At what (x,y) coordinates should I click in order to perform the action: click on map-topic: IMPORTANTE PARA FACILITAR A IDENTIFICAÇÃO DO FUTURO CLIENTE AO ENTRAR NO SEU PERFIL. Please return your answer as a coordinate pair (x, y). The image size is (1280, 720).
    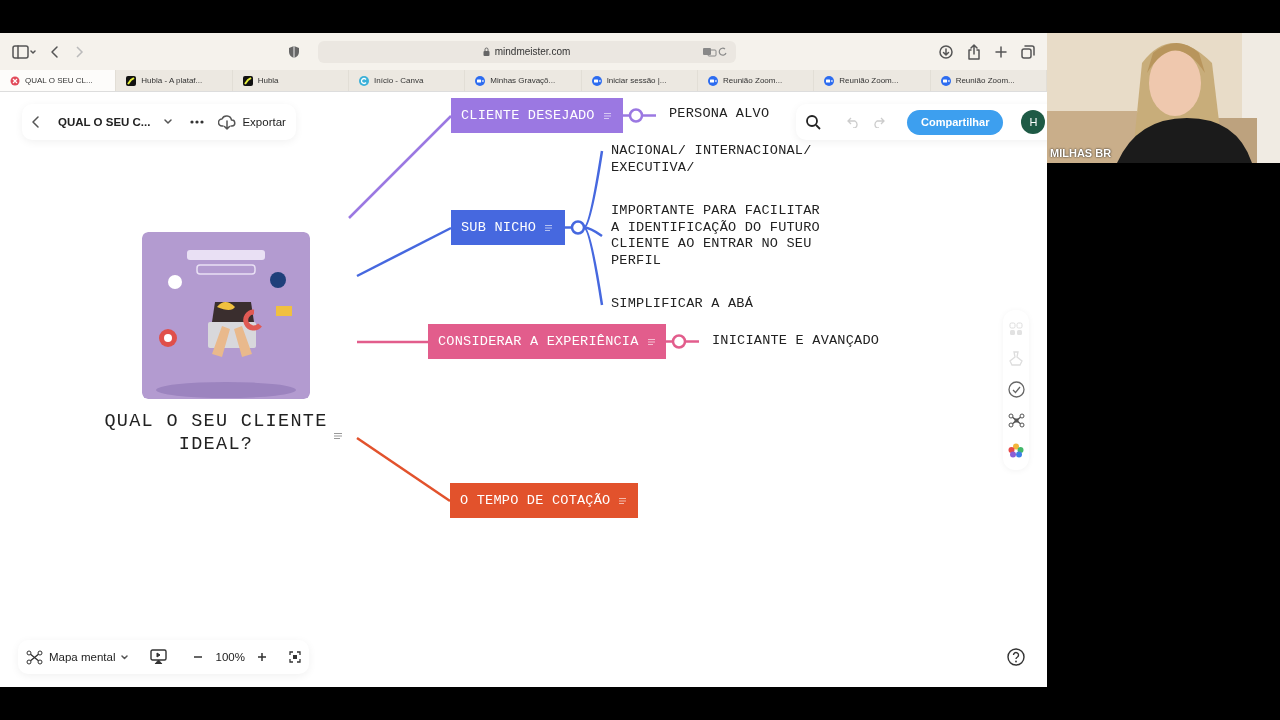
    Looking at the image, I should click on (721, 236).